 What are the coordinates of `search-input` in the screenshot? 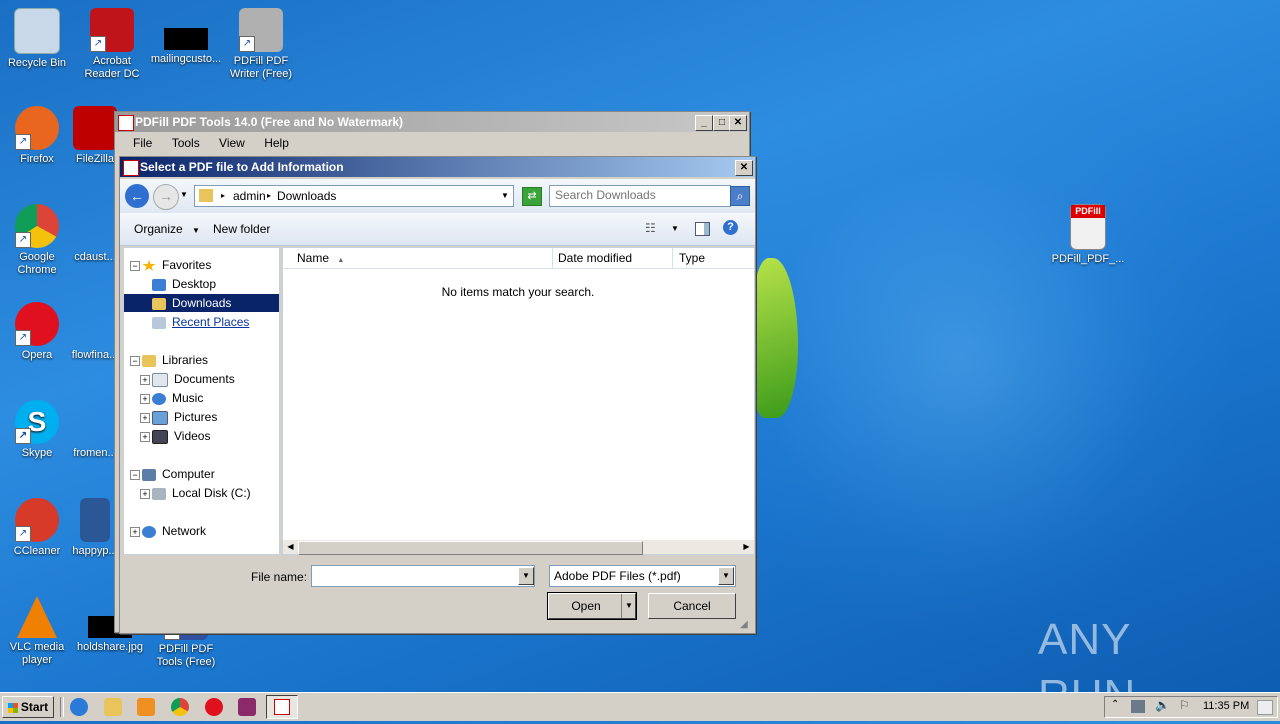 It's located at (637, 195).